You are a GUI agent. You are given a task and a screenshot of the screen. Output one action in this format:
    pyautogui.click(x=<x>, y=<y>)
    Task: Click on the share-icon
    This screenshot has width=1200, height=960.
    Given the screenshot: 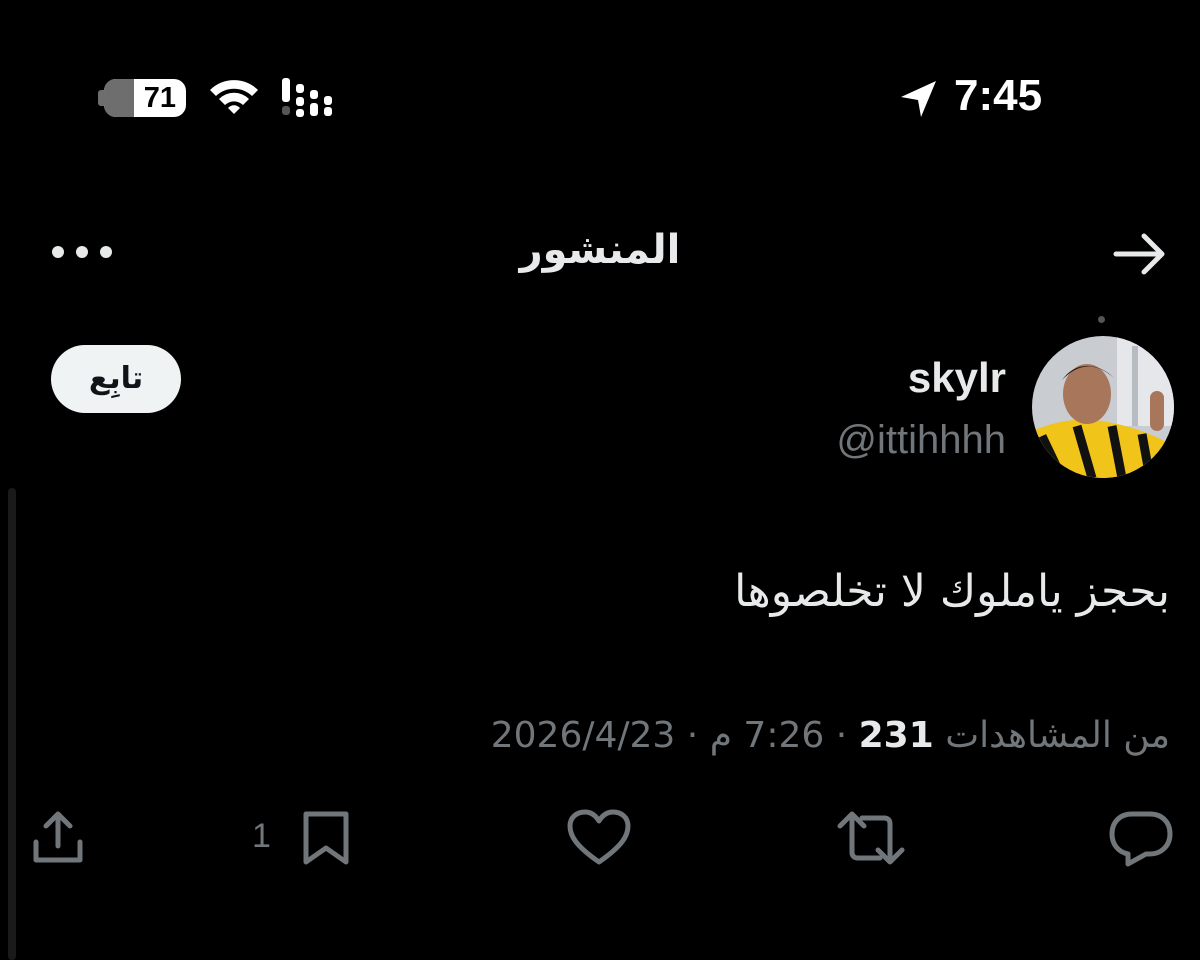 What is the action you would take?
    pyautogui.click(x=58, y=838)
    